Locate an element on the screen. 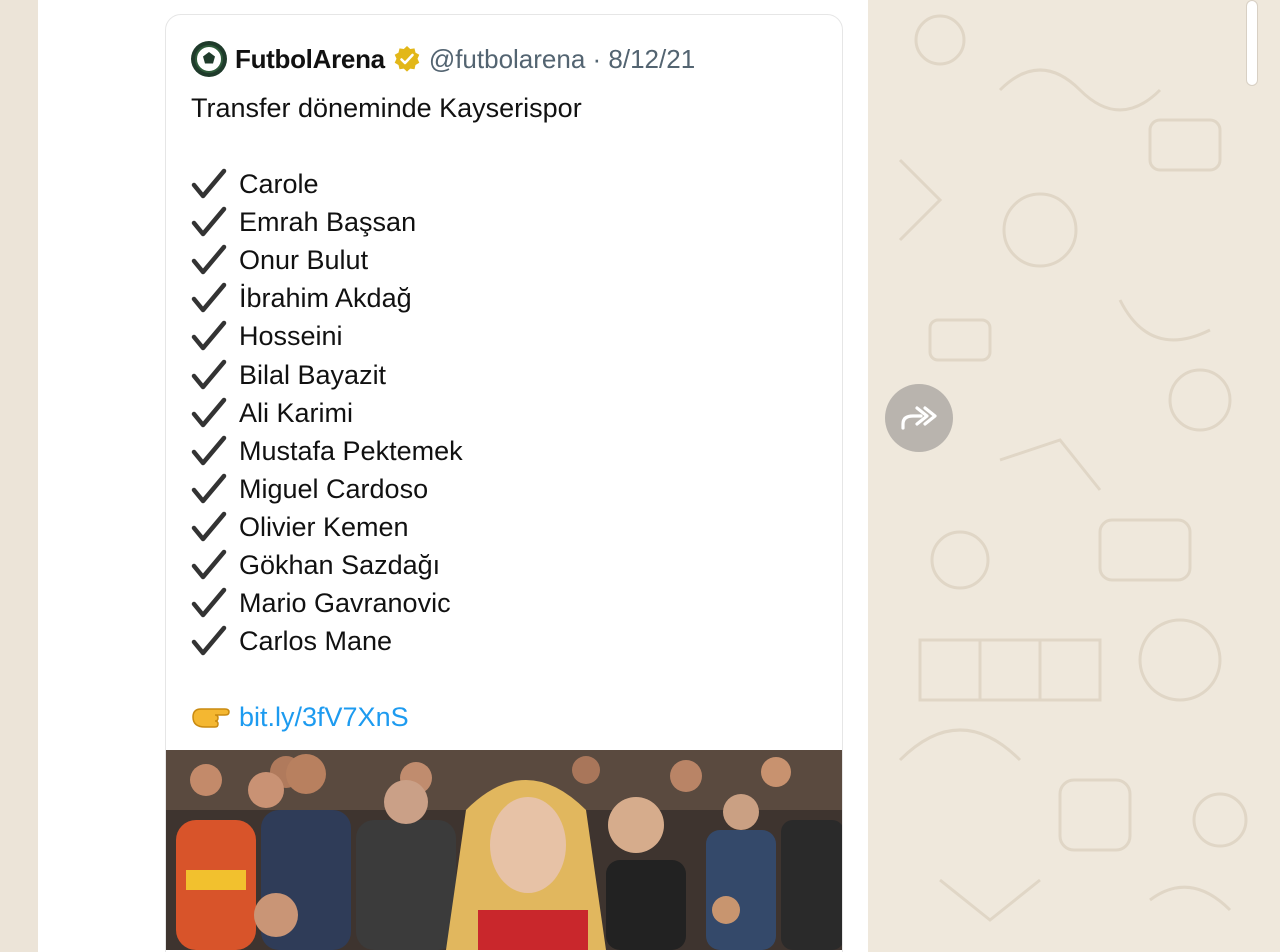 This screenshot has width=1280, height=952. verified-badge-icon is located at coordinates (407, 59).